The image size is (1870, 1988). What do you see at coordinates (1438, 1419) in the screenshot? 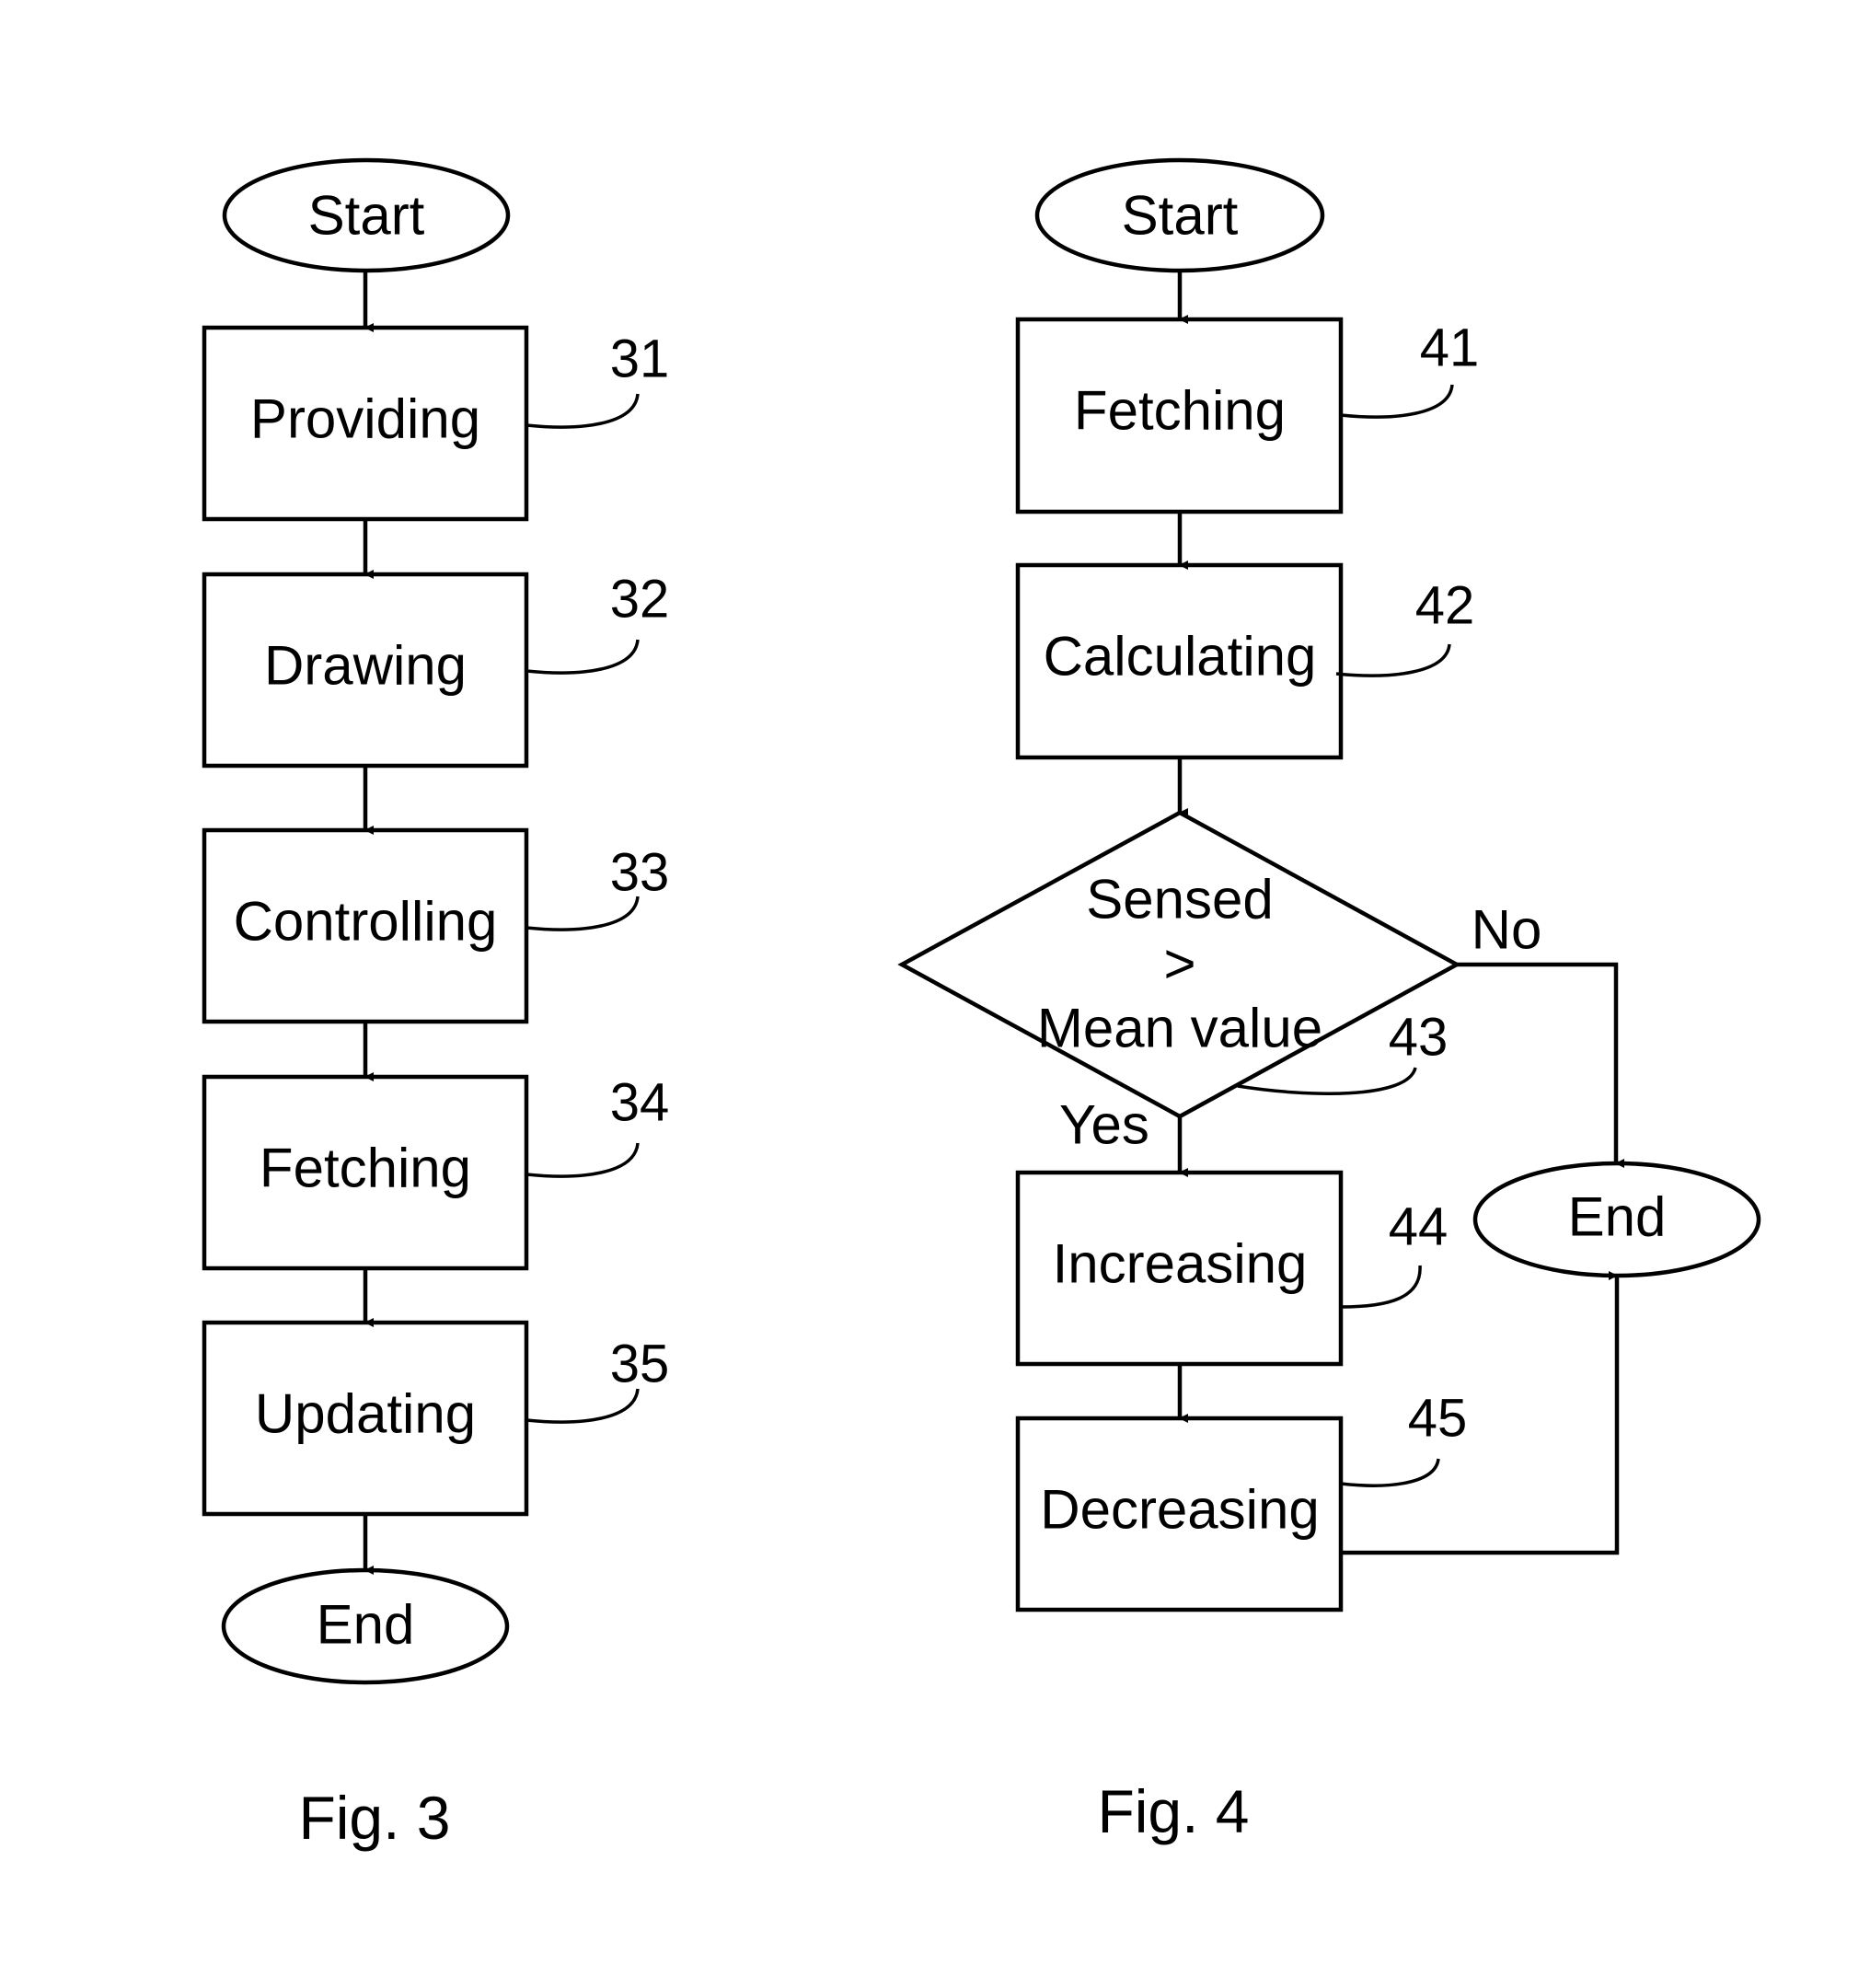
I see `fig4-ref-number: 45` at bounding box center [1438, 1419].